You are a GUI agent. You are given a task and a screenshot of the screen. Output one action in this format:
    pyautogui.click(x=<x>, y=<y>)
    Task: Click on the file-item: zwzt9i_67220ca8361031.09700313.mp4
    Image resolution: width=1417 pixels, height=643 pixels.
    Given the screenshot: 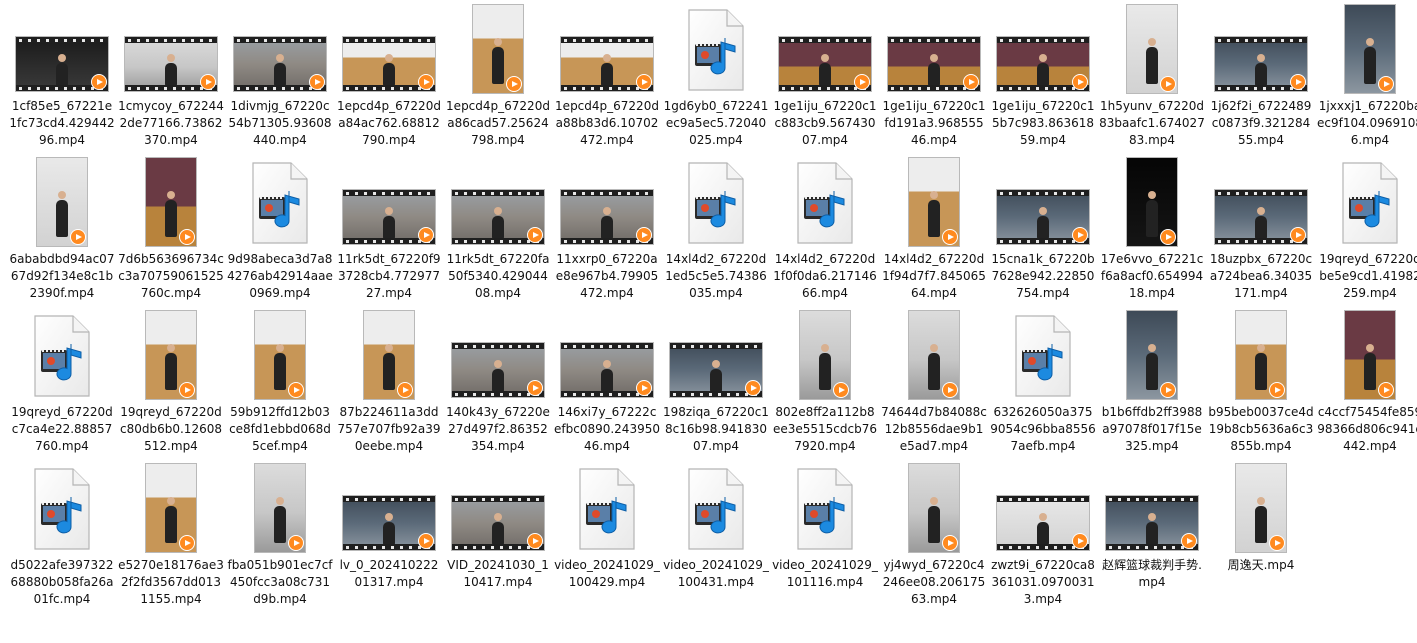 What is the action you would take?
    pyautogui.click(x=1043, y=534)
    